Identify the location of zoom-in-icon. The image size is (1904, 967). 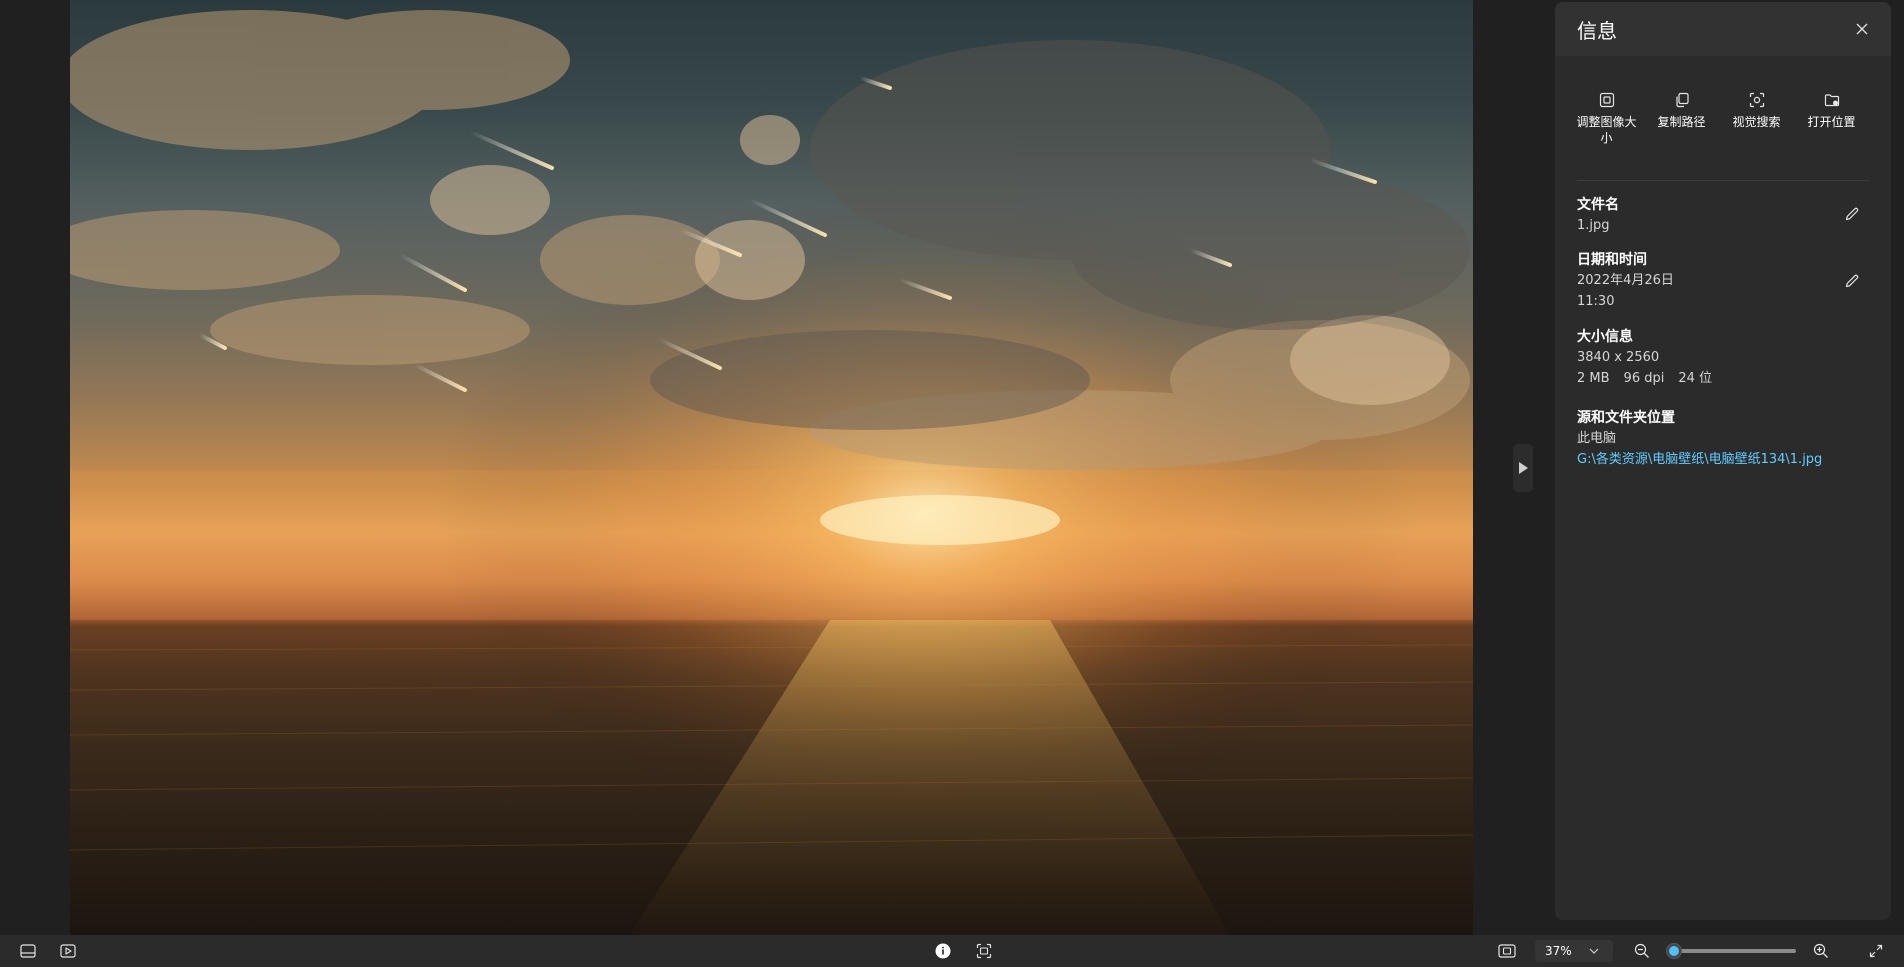
(1820, 950).